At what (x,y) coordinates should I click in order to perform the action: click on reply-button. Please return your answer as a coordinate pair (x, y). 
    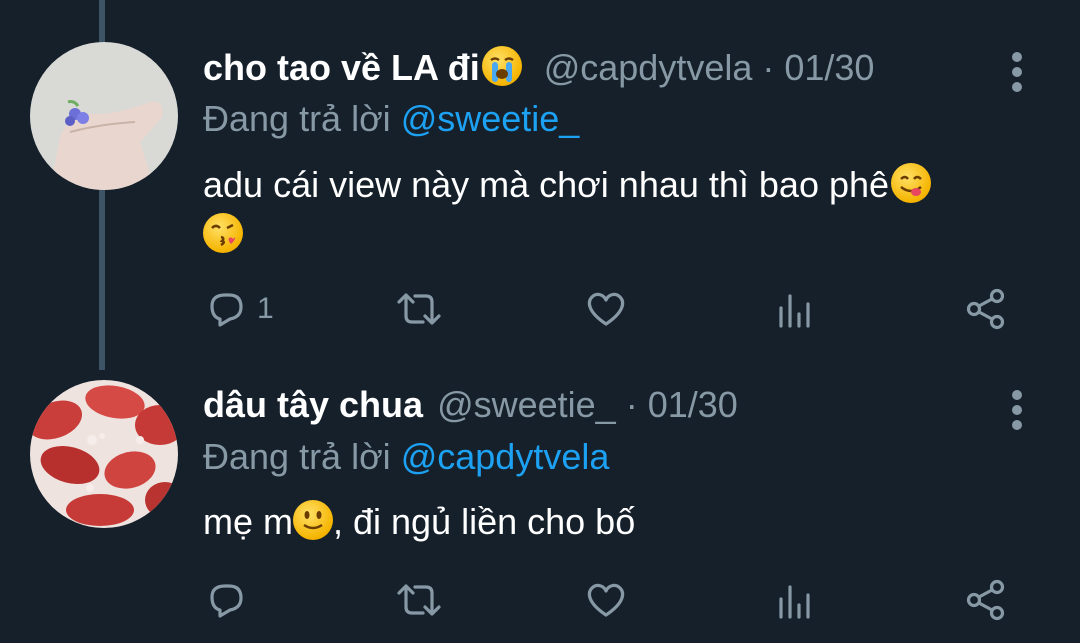
    Looking at the image, I should click on (226, 600).